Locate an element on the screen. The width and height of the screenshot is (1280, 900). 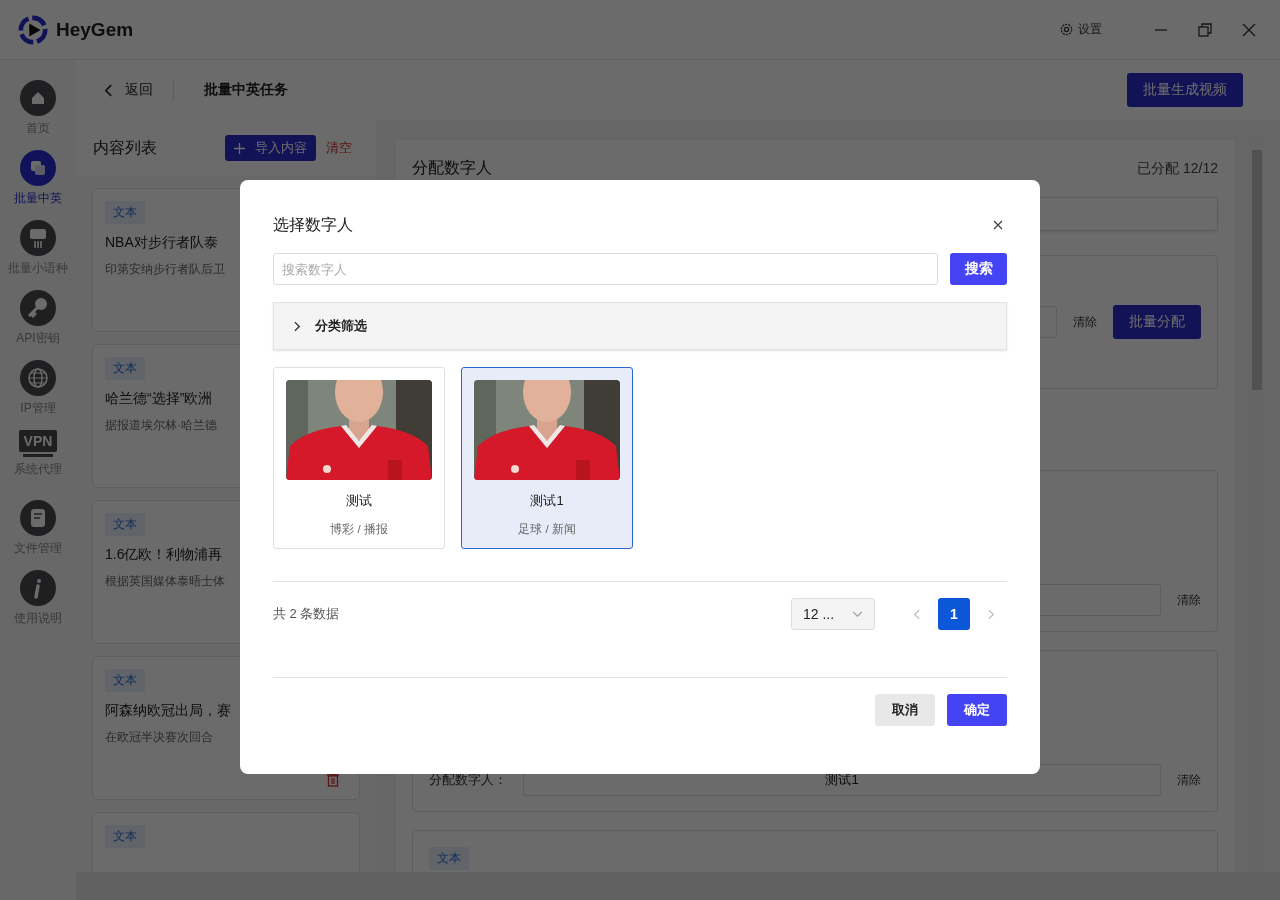
app-name: HeyGem is located at coordinates (95, 29).